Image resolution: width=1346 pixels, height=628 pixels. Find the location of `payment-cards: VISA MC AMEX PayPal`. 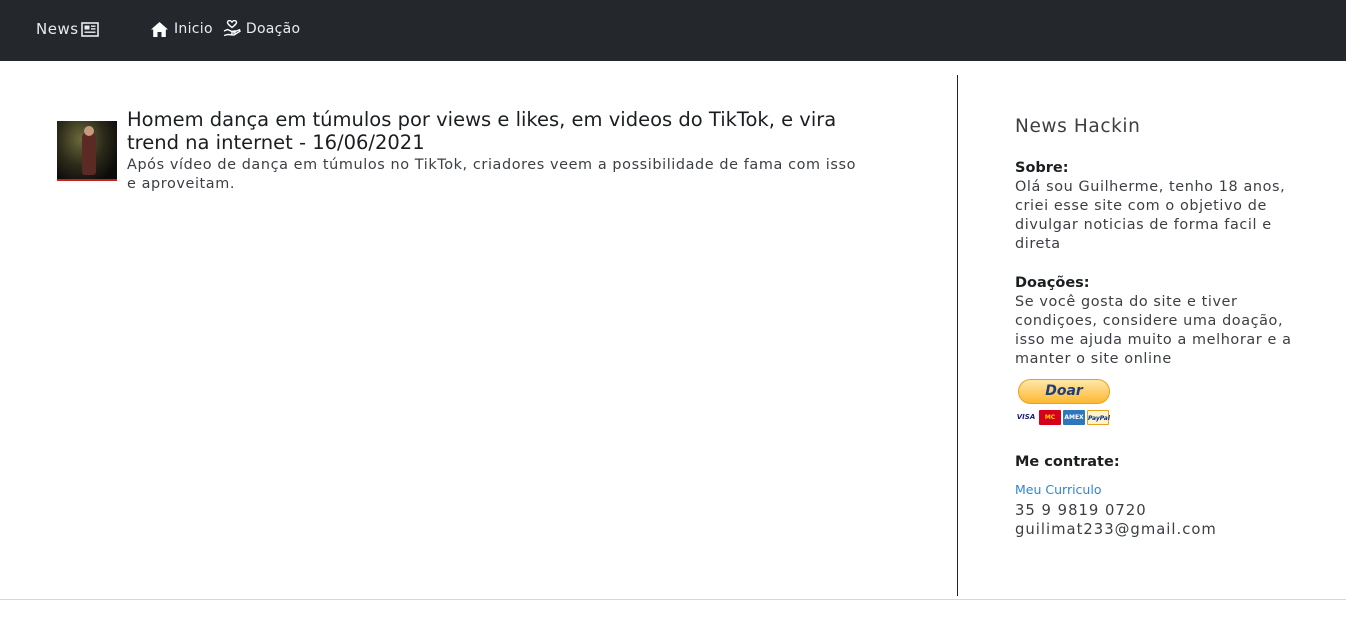

payment-cards: VISA MC AMEX PayPal is located at coordinates (1063, 417).